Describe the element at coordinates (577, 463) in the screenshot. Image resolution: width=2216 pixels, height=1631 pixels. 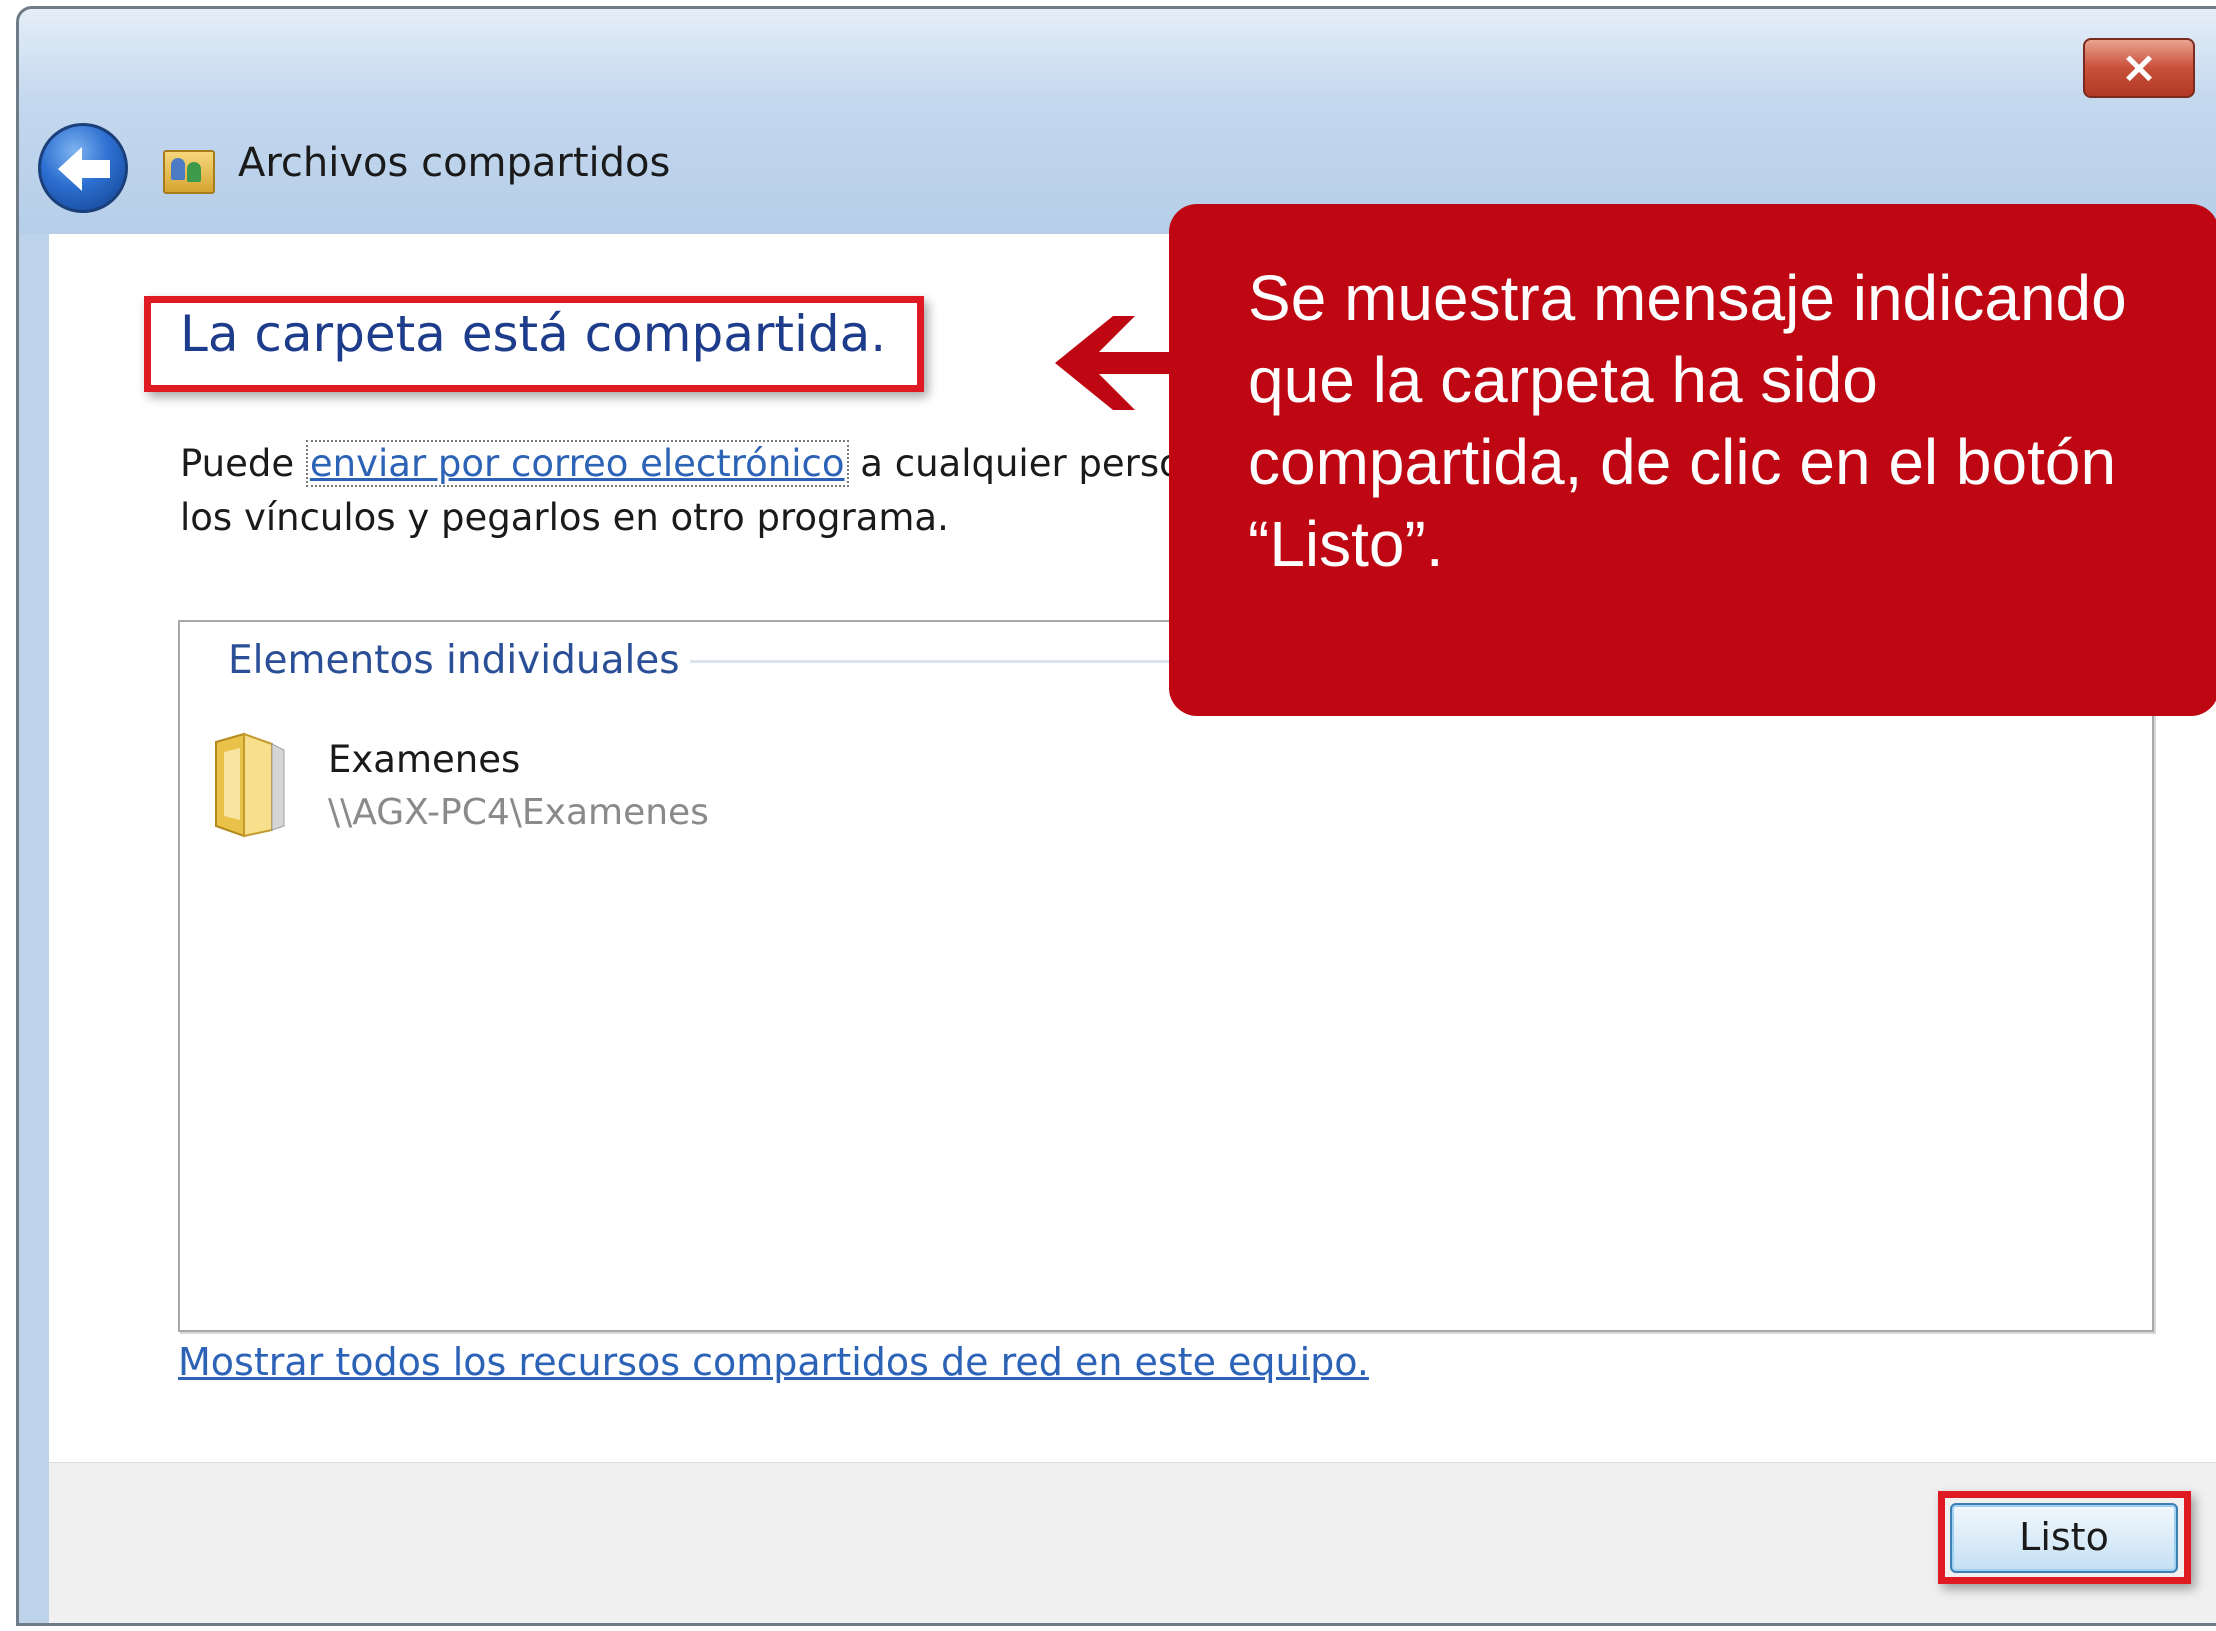
I see `email-link: enviar por correo electrónico` at that location.